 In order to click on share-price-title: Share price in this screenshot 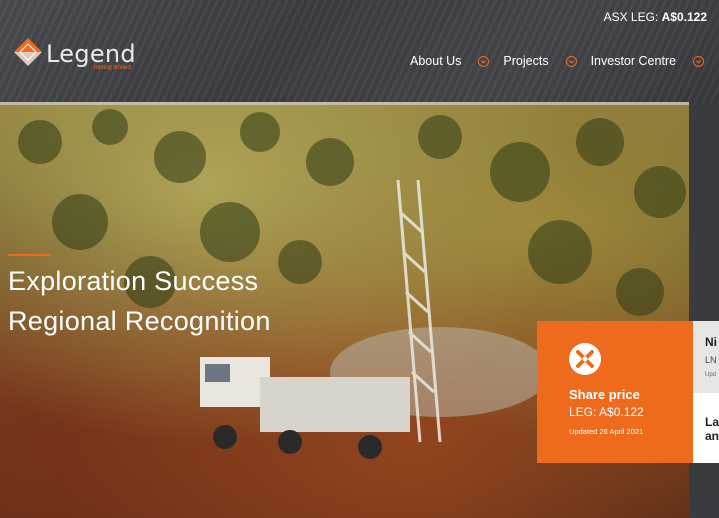, I will do `click(604, 394)`.